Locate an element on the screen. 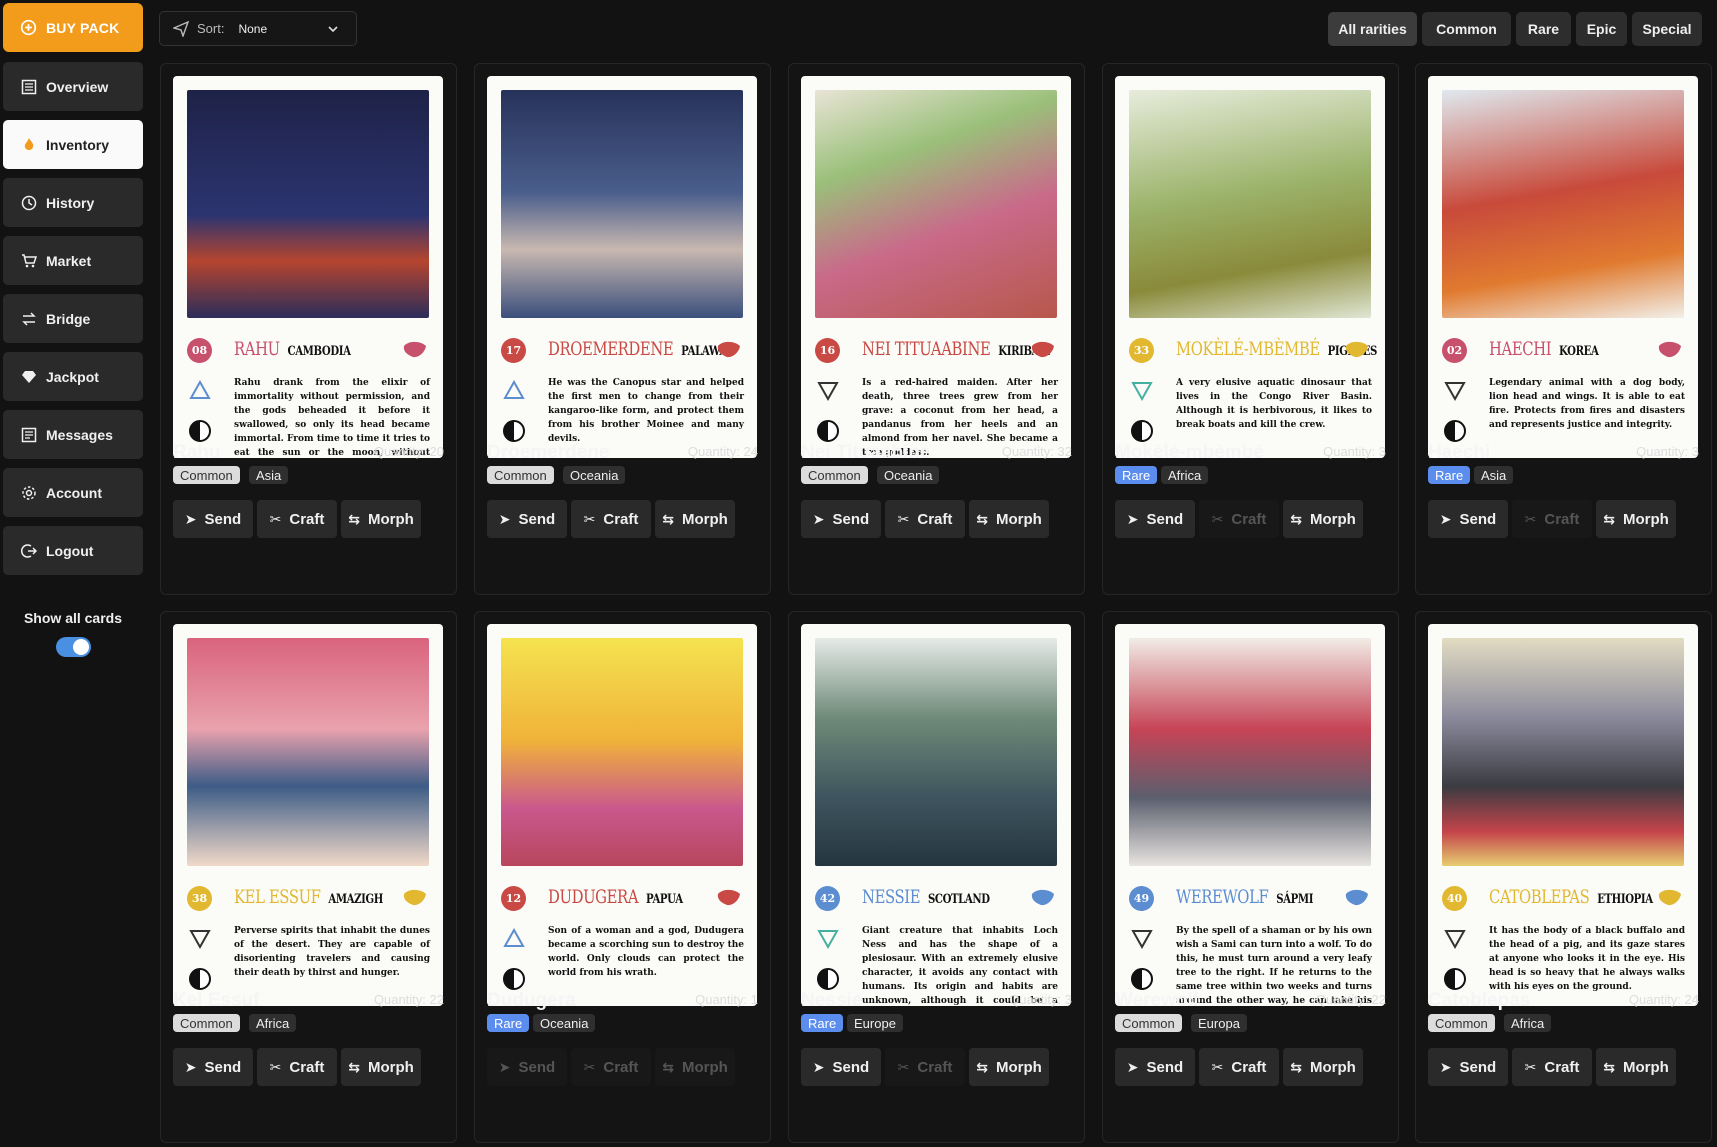 Image resolution: width=1717 pixels, height=1147 pixels. filter-common-button: Common is located at coordinates (1466, 29).